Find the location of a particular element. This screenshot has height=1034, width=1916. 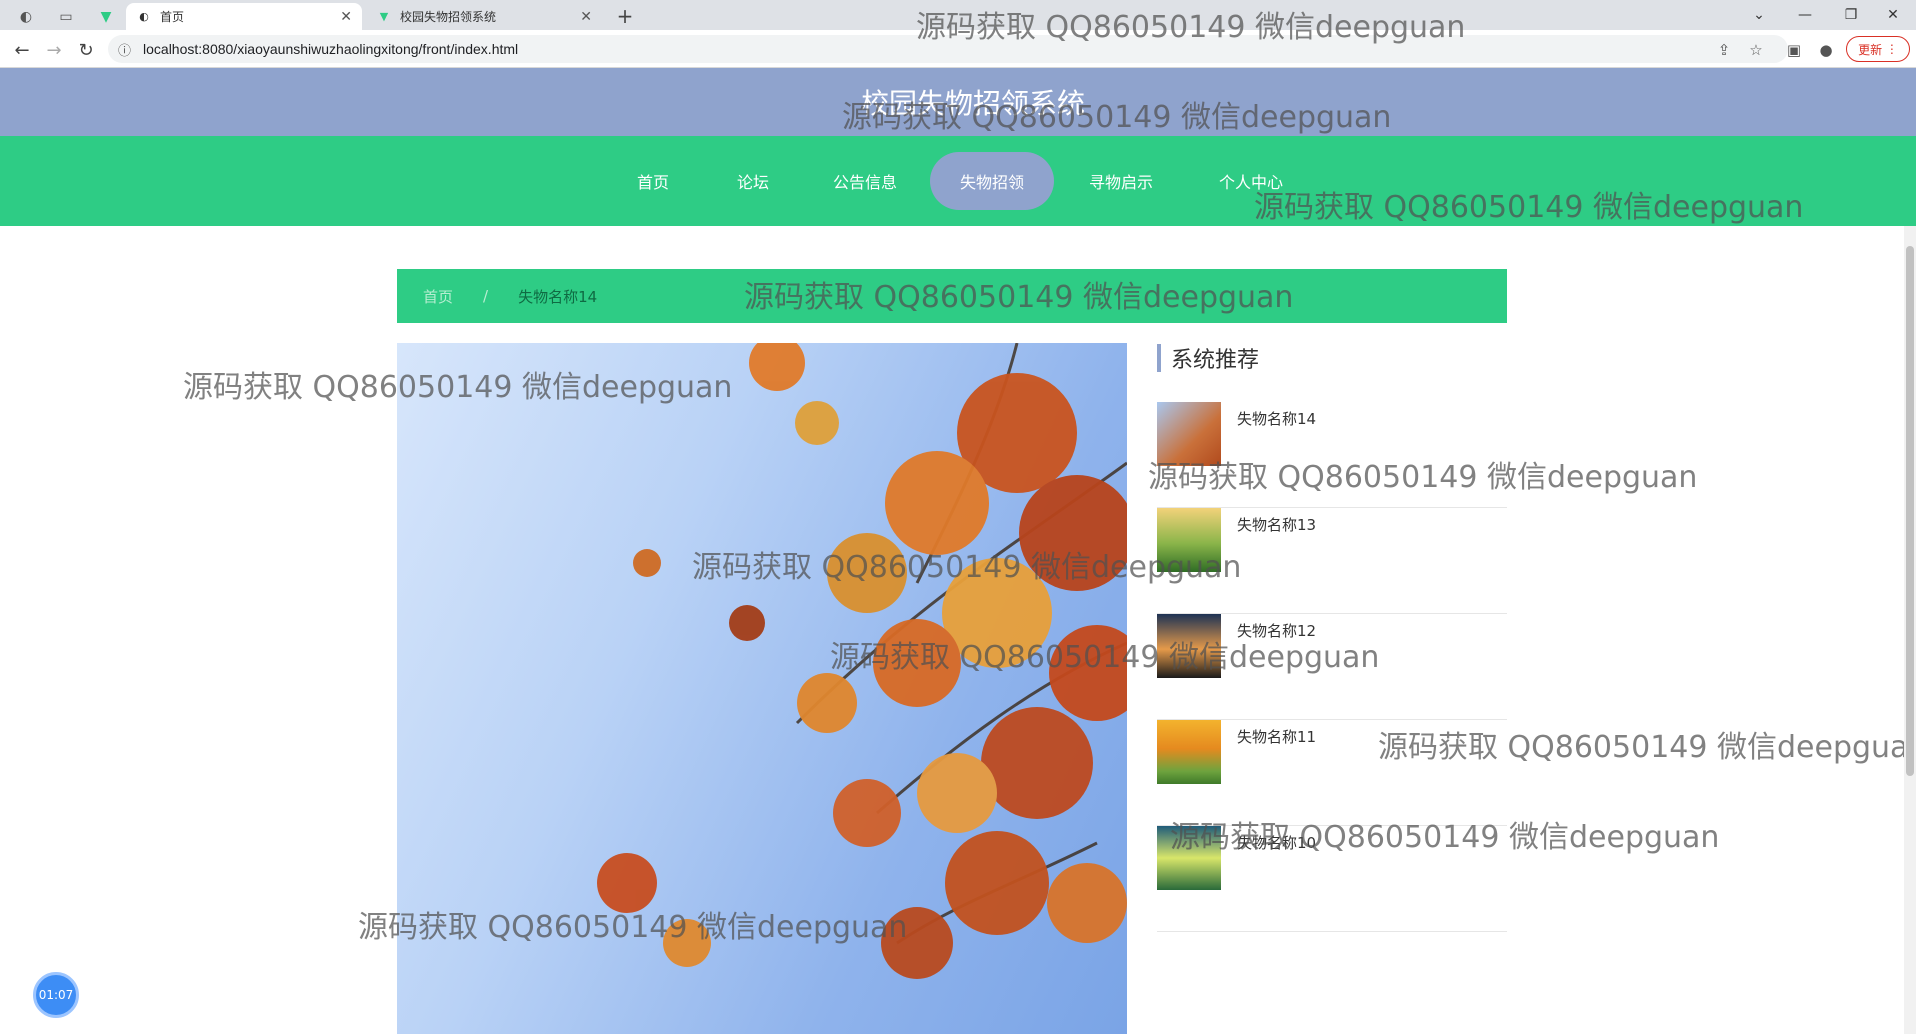

info-icon: ⓘ is located at coordinates (124, 49).